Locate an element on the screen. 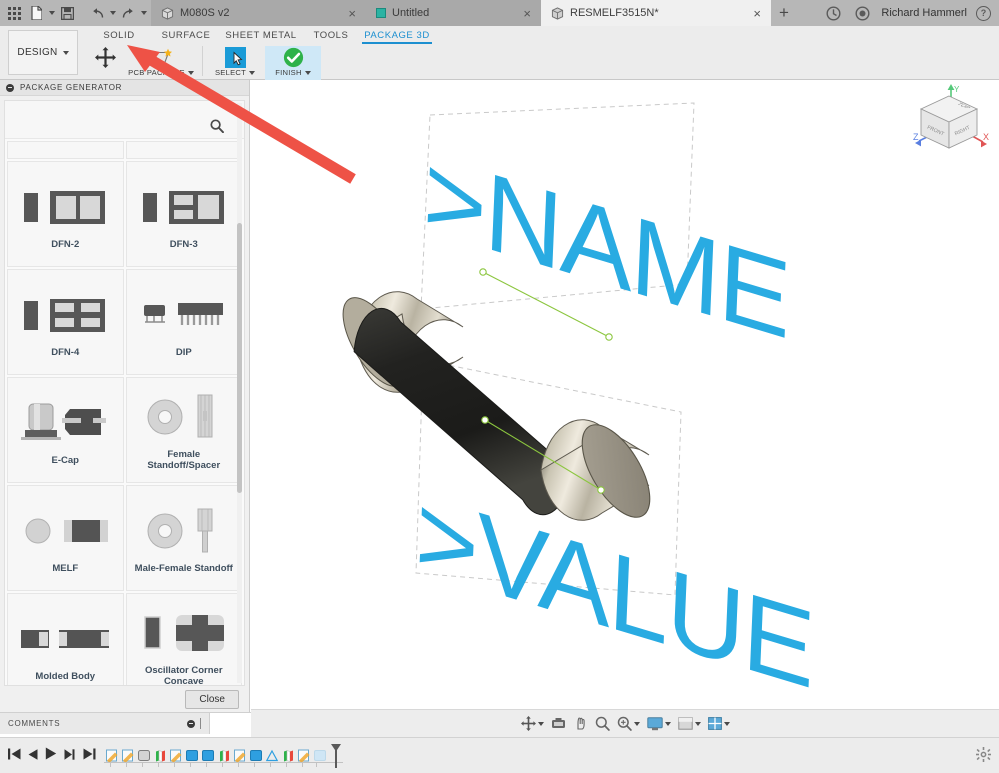  view-cube: Y Z X TOP FRONT RIGHT is located at coordinates (949, 123).